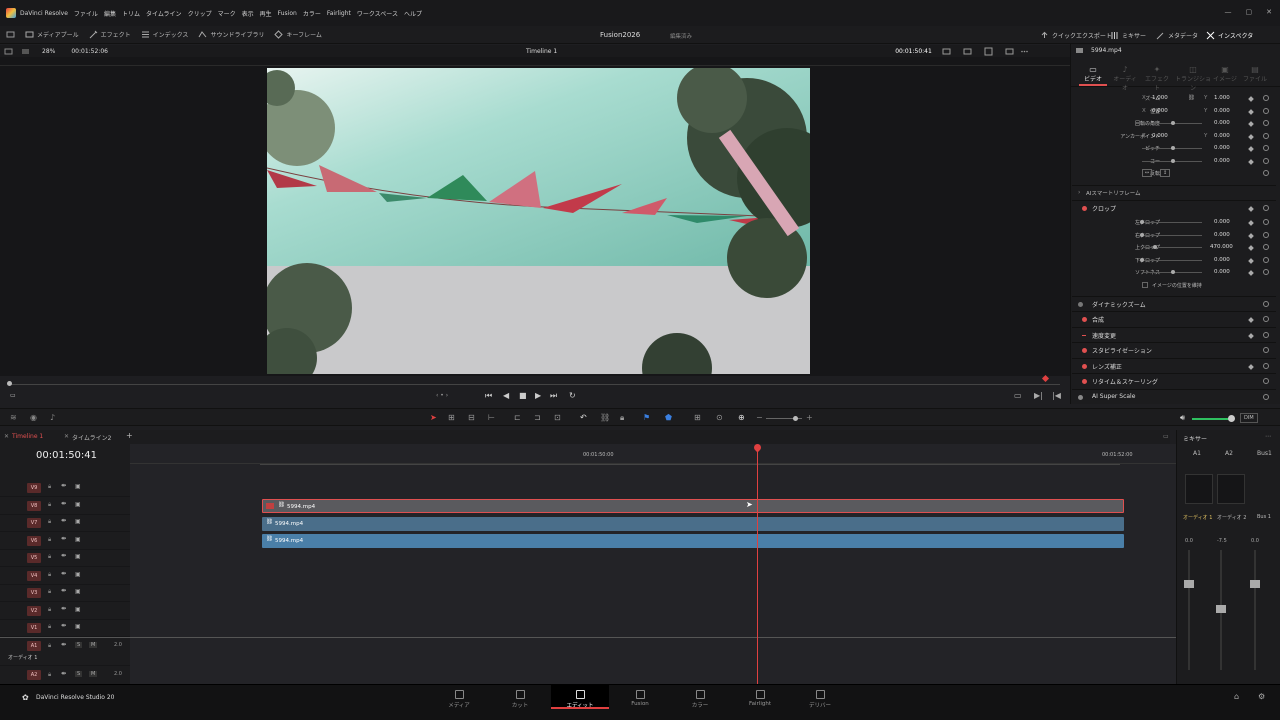  I want to click on minimize-icon: —, so click(1228, 12).